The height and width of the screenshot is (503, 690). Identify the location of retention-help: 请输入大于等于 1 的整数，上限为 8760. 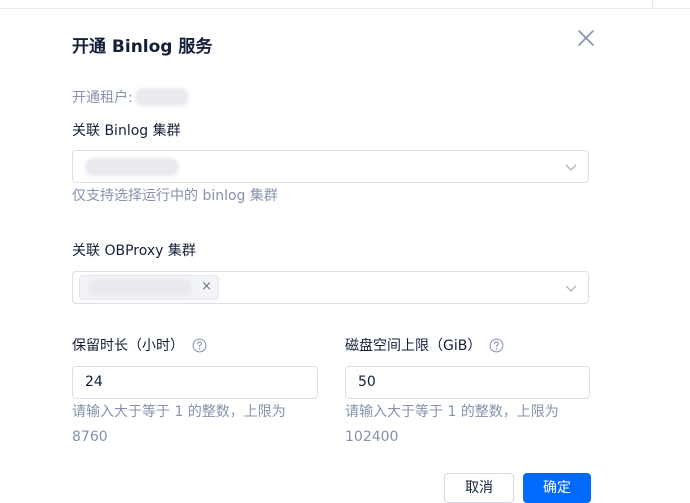
(179, 425).